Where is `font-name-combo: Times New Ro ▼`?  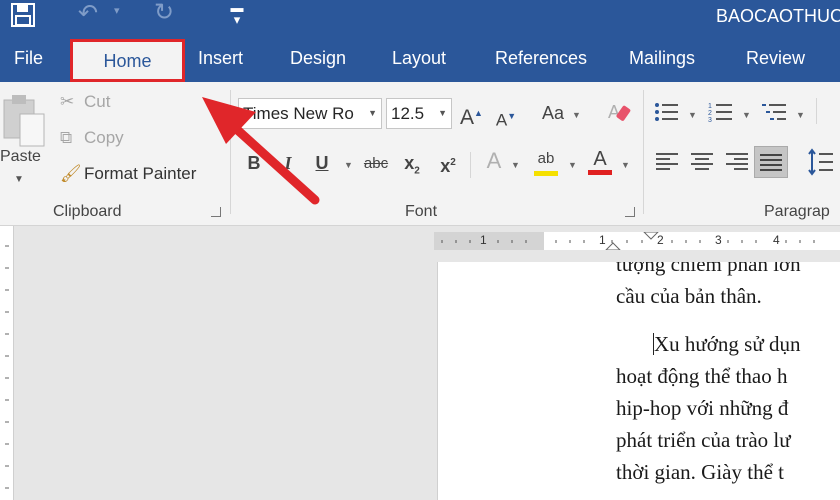 font-name-combo: Times New Ro ▼ is located at coordinates (310, 113).